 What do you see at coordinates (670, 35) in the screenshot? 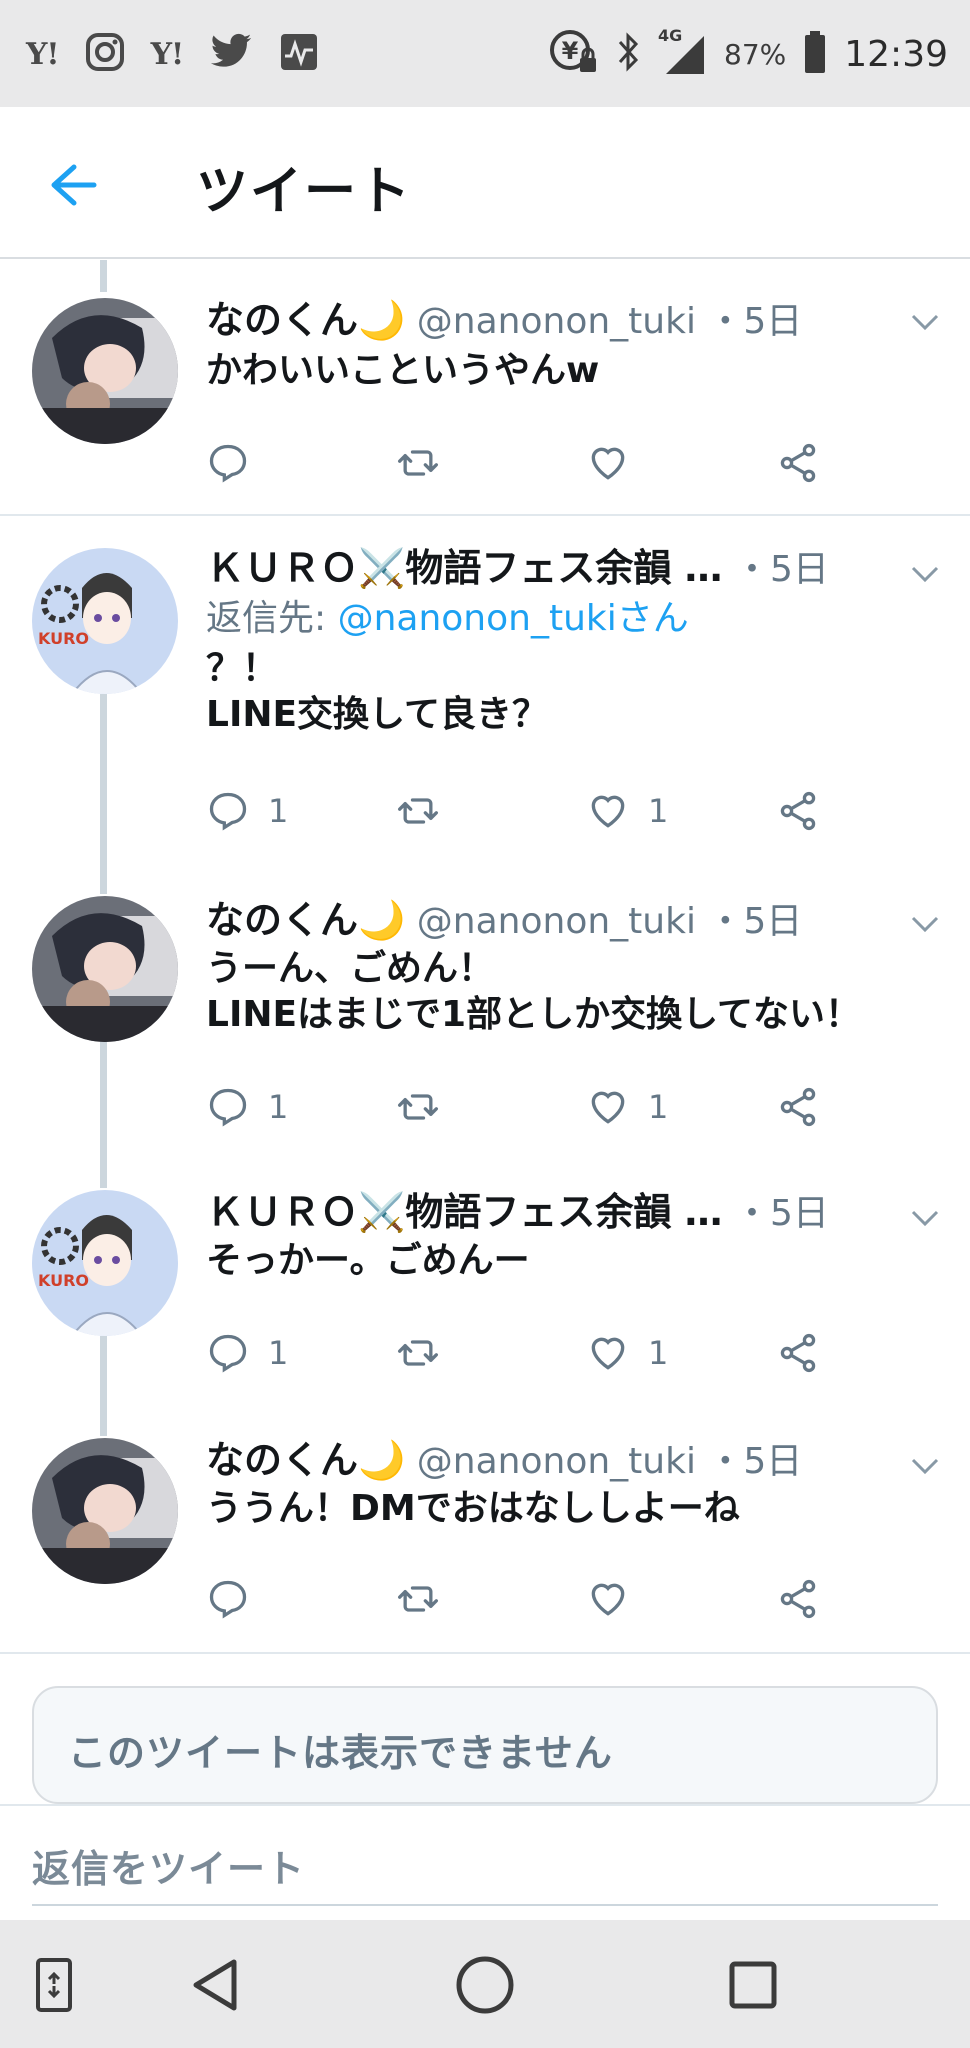
I see `network-type: 4G` at bounding box center [670, 35].